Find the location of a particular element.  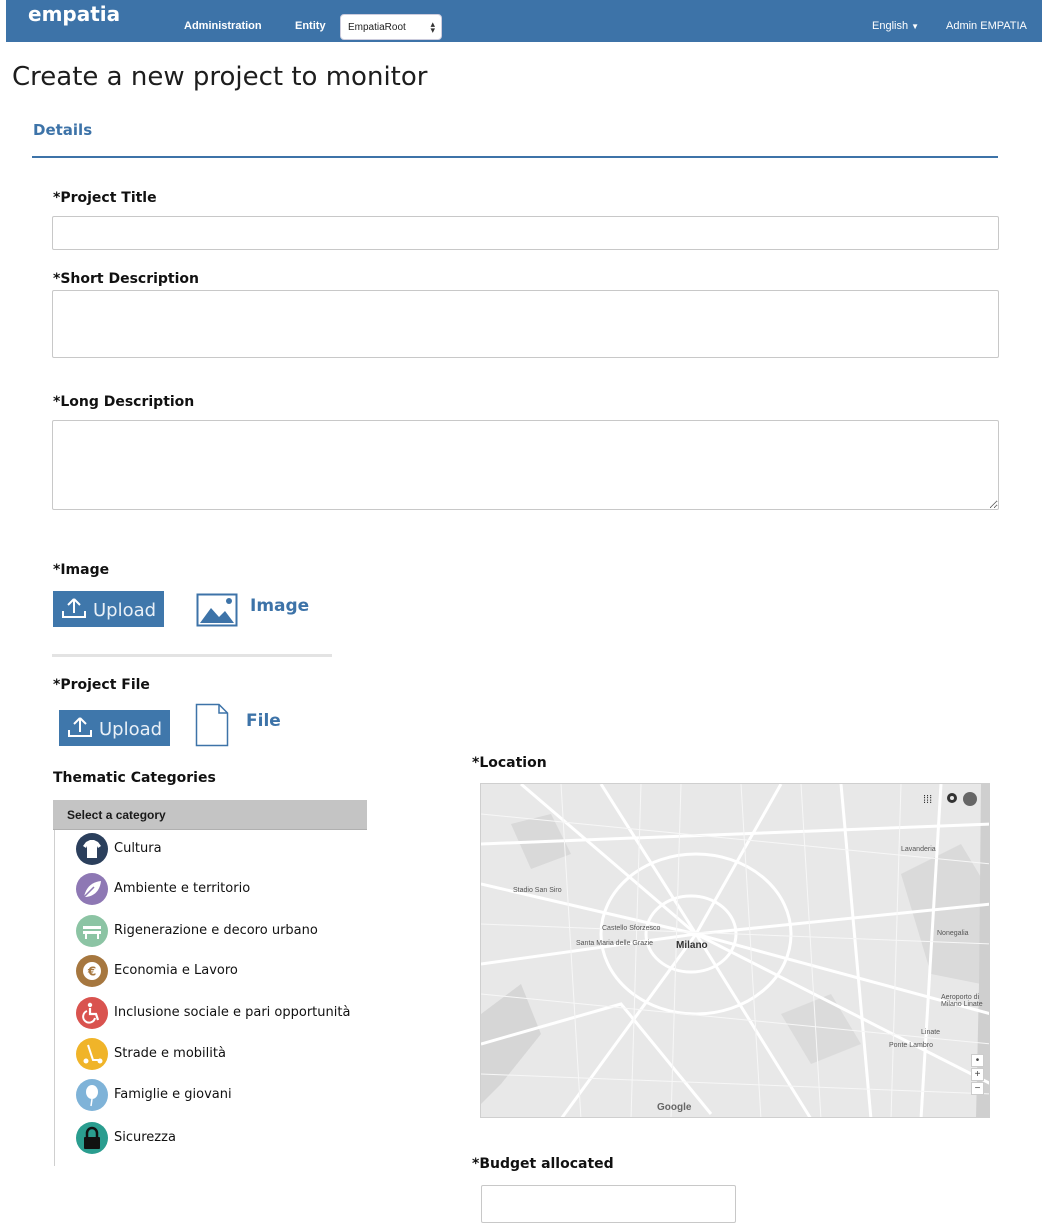

tab-details: Details is located at coordinates (62, 130).